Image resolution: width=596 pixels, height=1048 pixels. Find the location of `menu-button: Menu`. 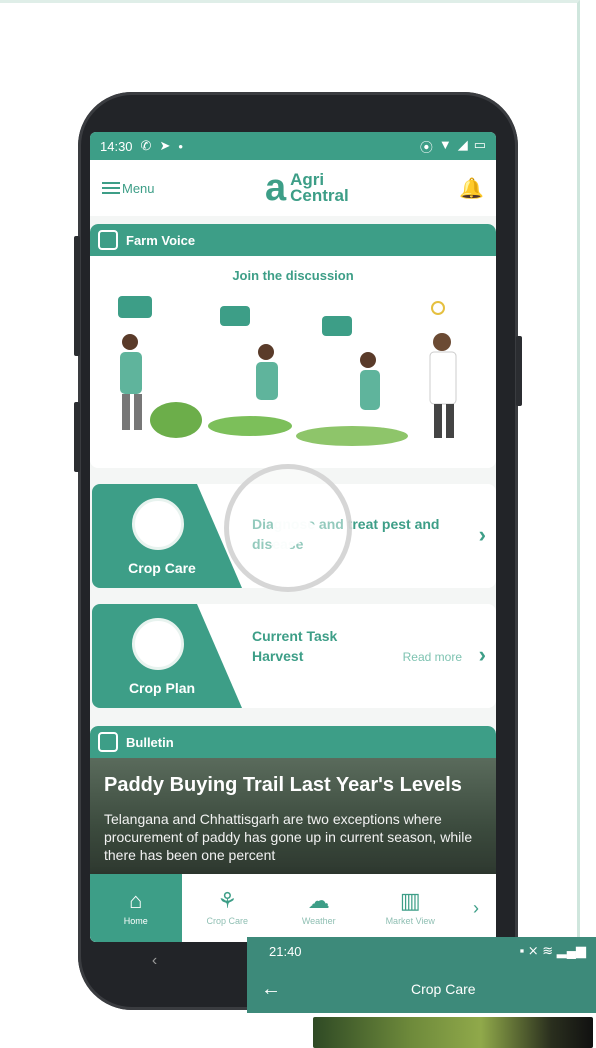

menu-button: Menu is located at coordinates (128, 188).